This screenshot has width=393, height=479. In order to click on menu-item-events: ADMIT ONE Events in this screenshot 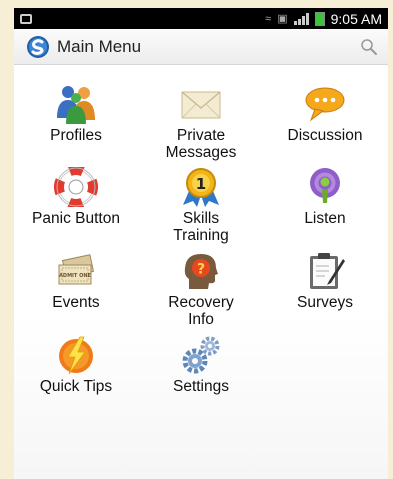, I will do `click(76, 281)`.